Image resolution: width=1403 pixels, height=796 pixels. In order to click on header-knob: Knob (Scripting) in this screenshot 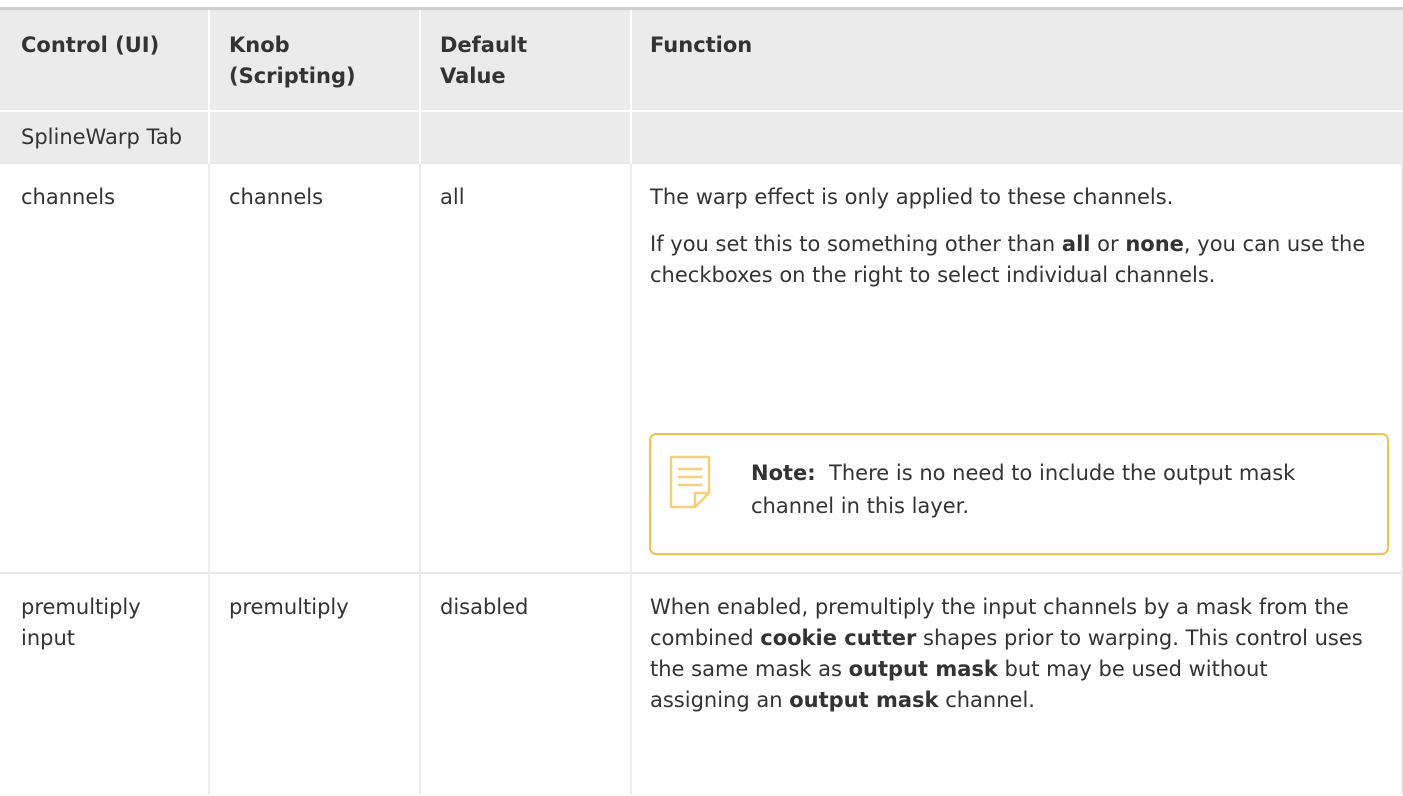, I will do `click(324, 61)`.